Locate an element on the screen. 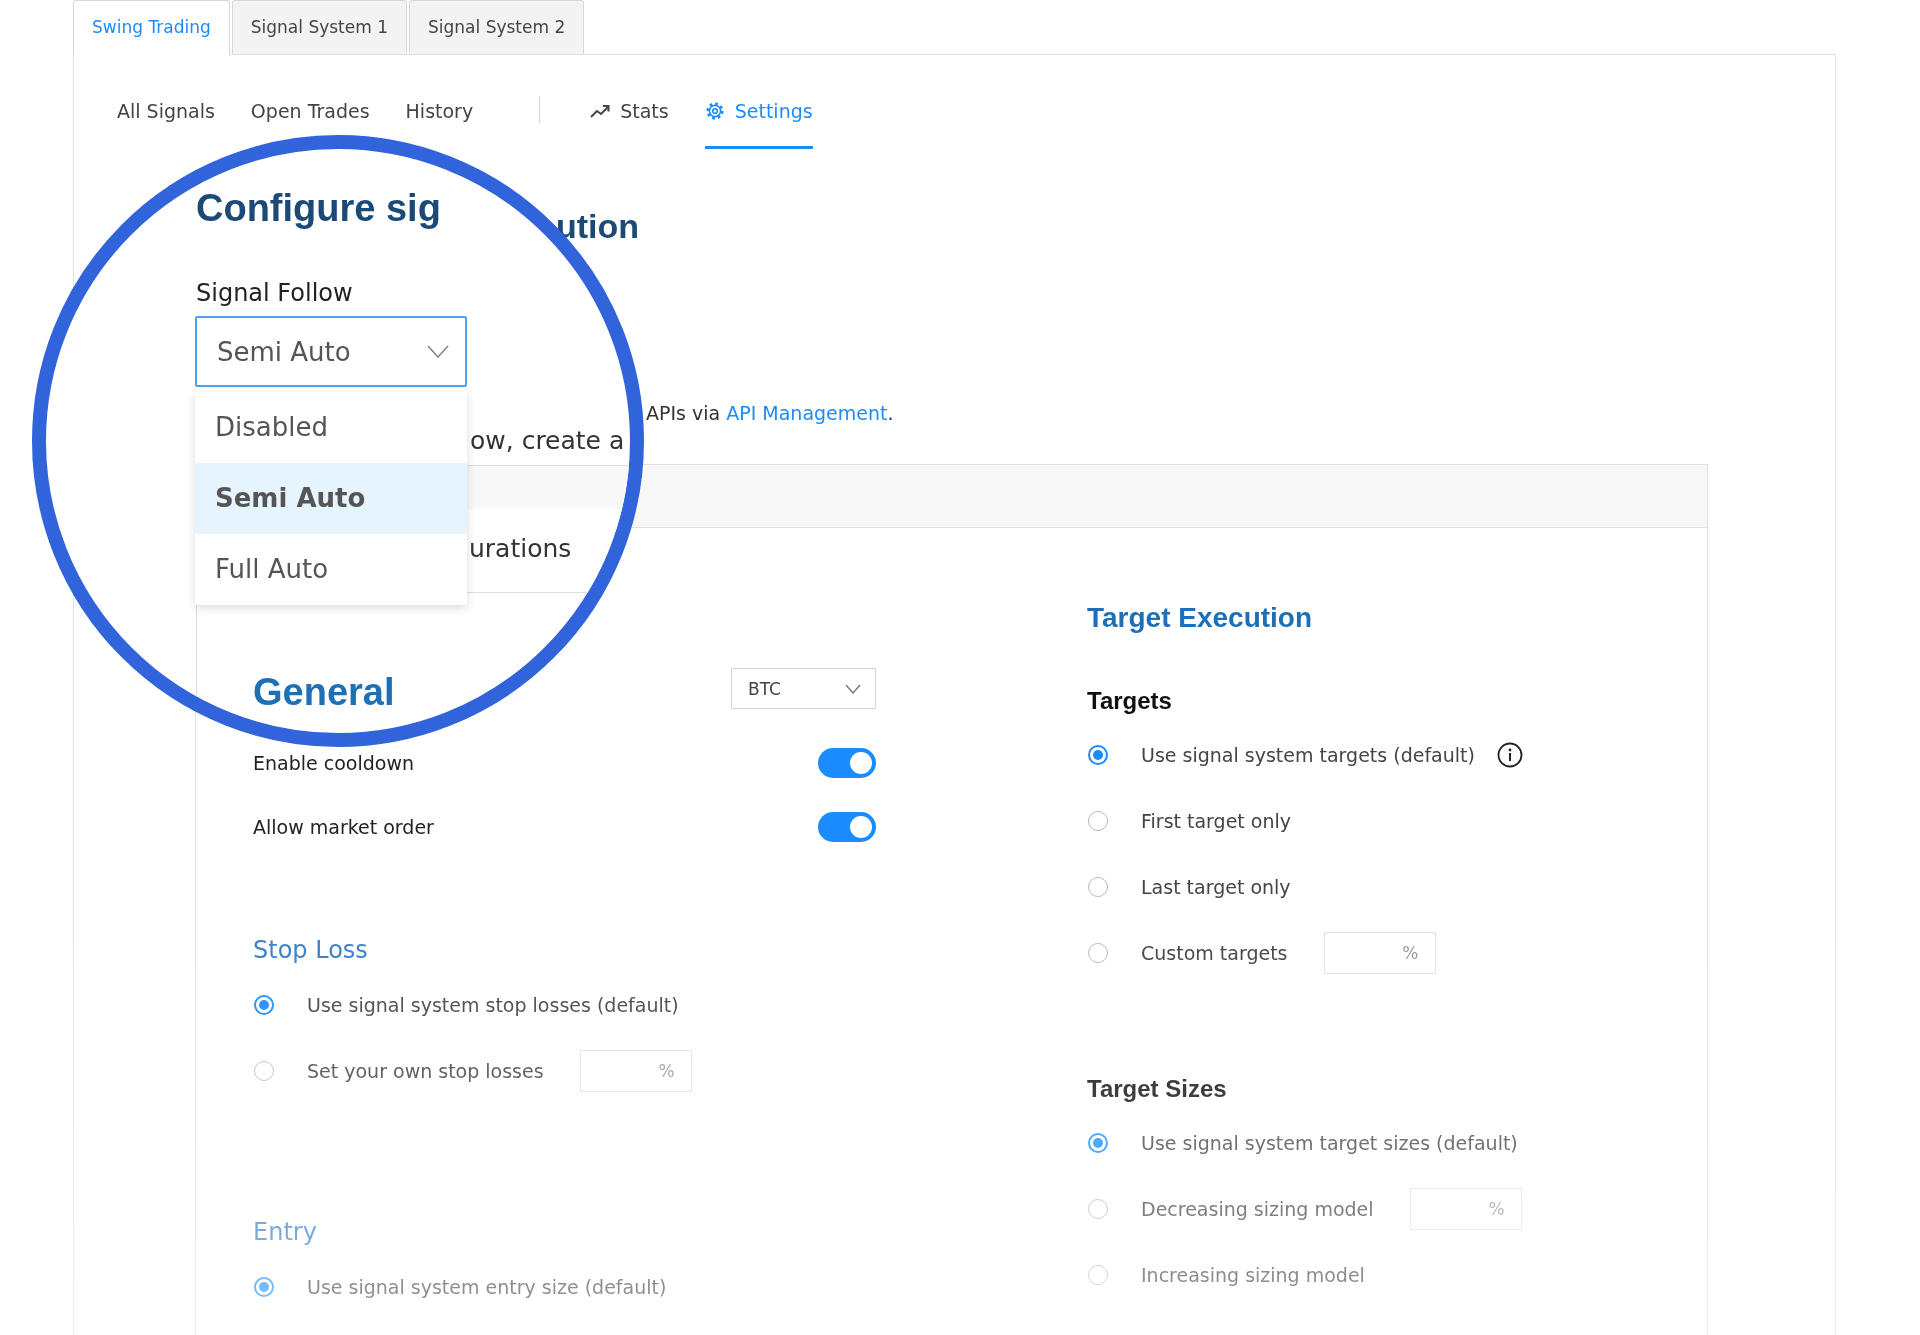  option-label: Custom targets is located at coordinates (1214, 953).